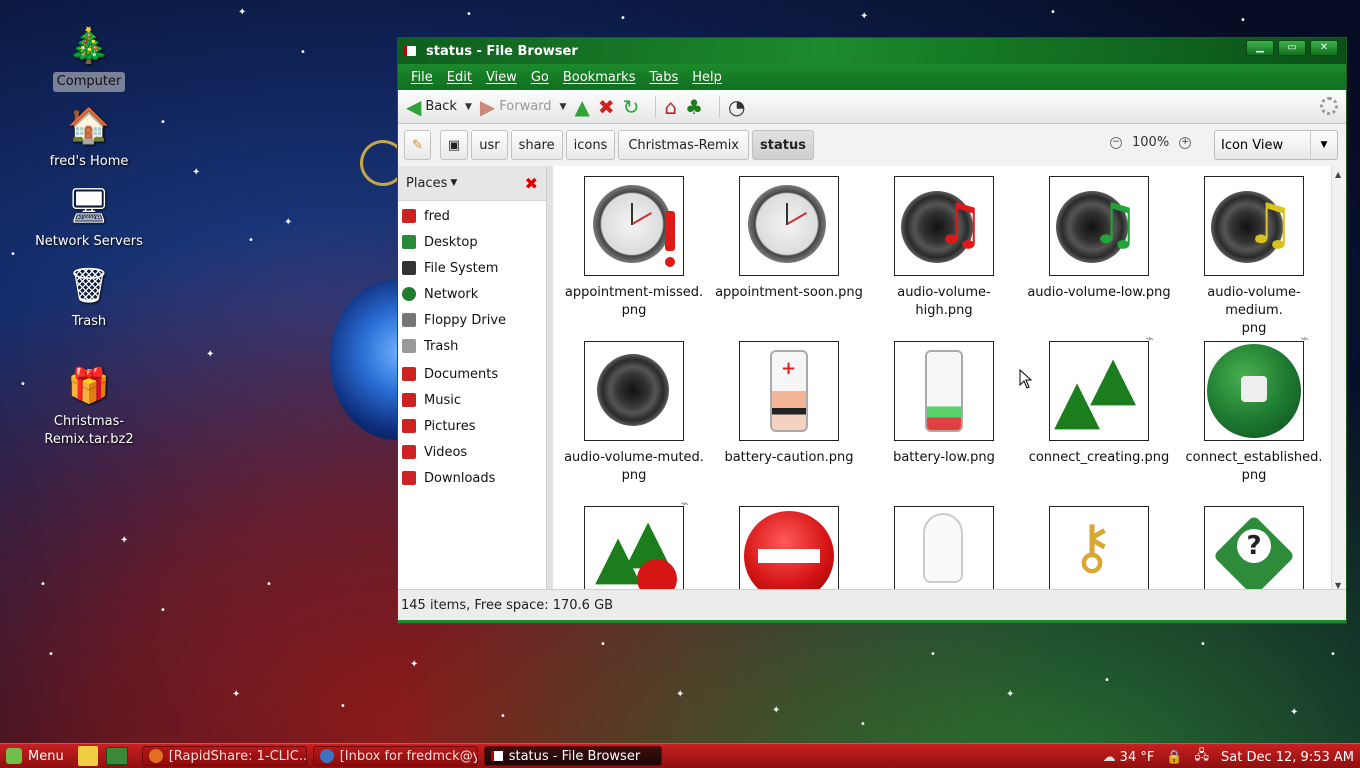 The width and height of the screenshot is (1360, 768). Describe the element at coordinates (572, 756) in the screenshot. I see `task-file-browser: status - File Browser` at that location.